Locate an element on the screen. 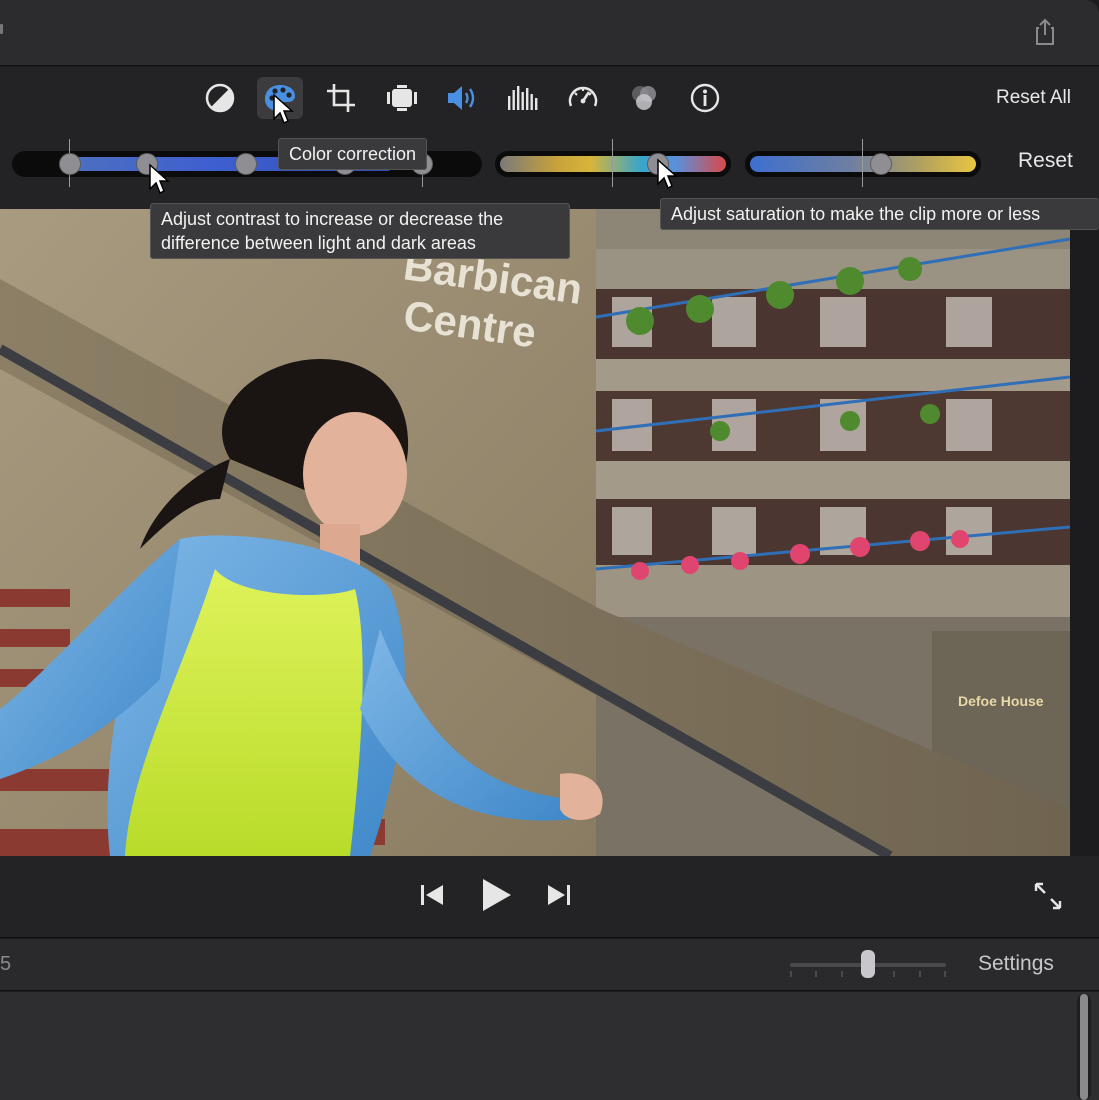 The image size is (1099, 1100). clip-info-button is located at coordinates (705, 98).